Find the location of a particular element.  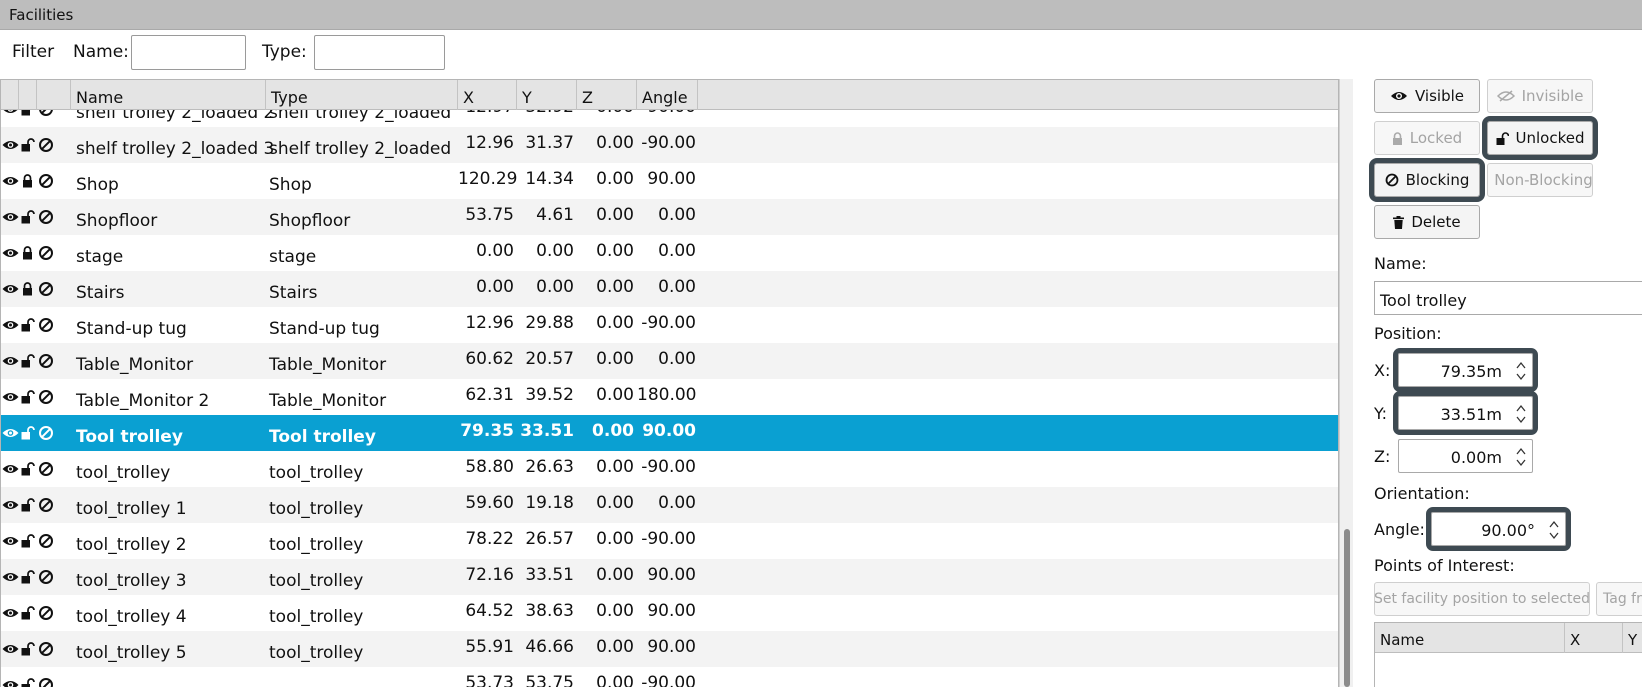

column-header-name: Name is located at coordinates (168, 95).